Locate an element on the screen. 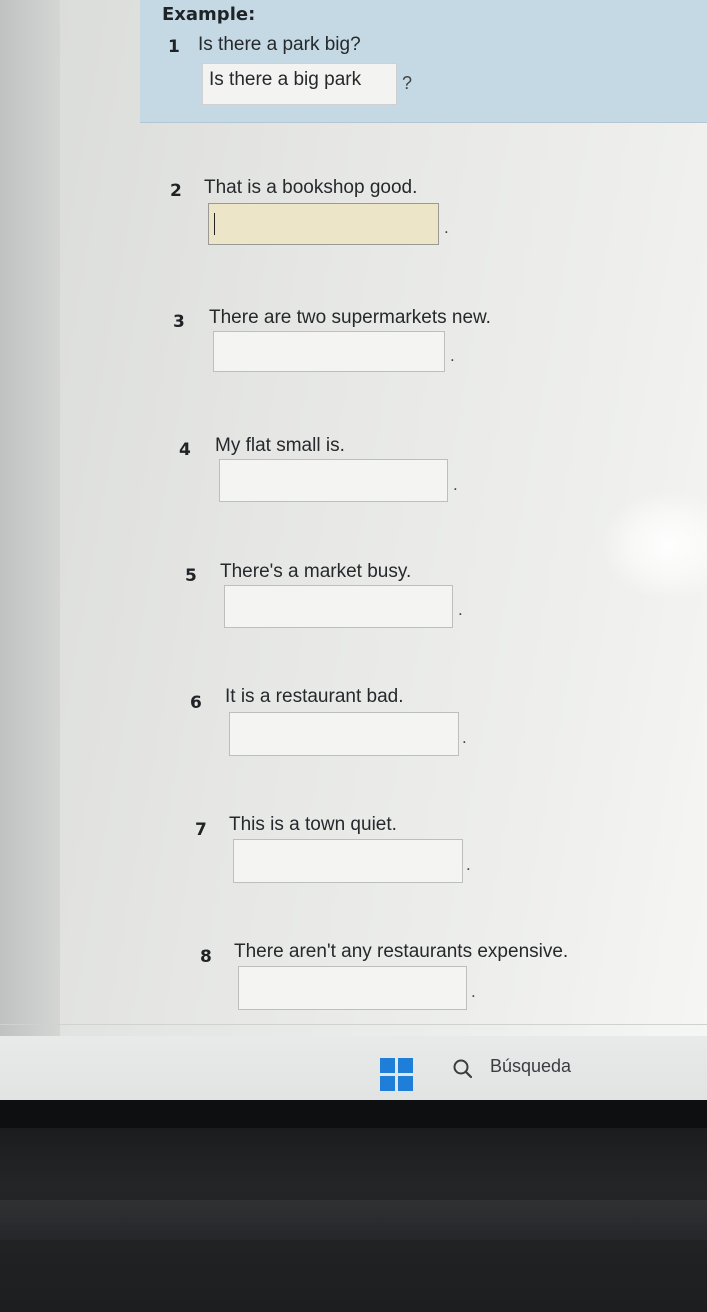  question-number: 6 is located at coordinates (196, 703).